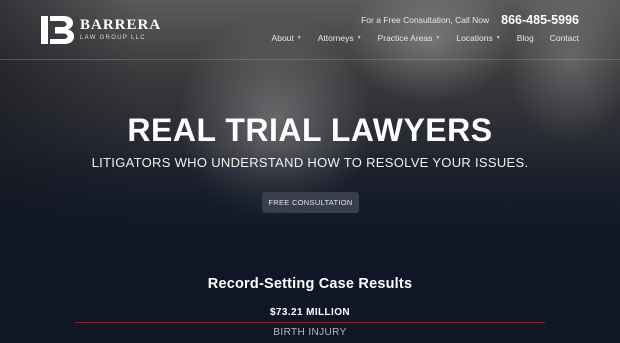  I want to click on nav-label-contact: Contact, so click(564, 38).